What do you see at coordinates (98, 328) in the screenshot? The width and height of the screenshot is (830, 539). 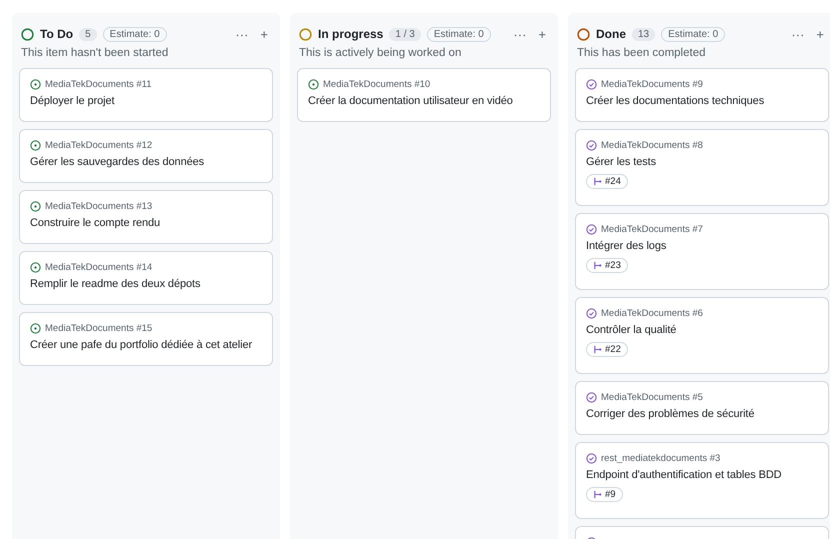 I see `issue-reference: MediaTekDocuments #15` at bounding box center [98, 328].